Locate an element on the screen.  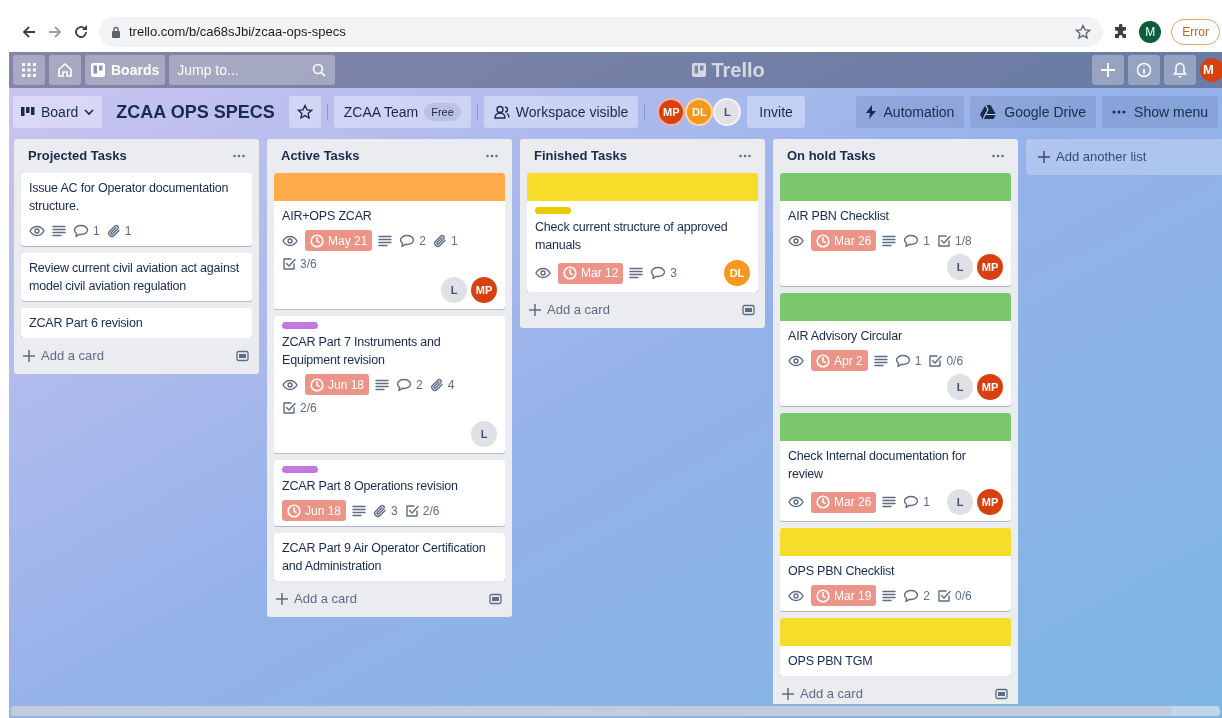
drive-button: Google Drive is located at coordinates (1033, 112).